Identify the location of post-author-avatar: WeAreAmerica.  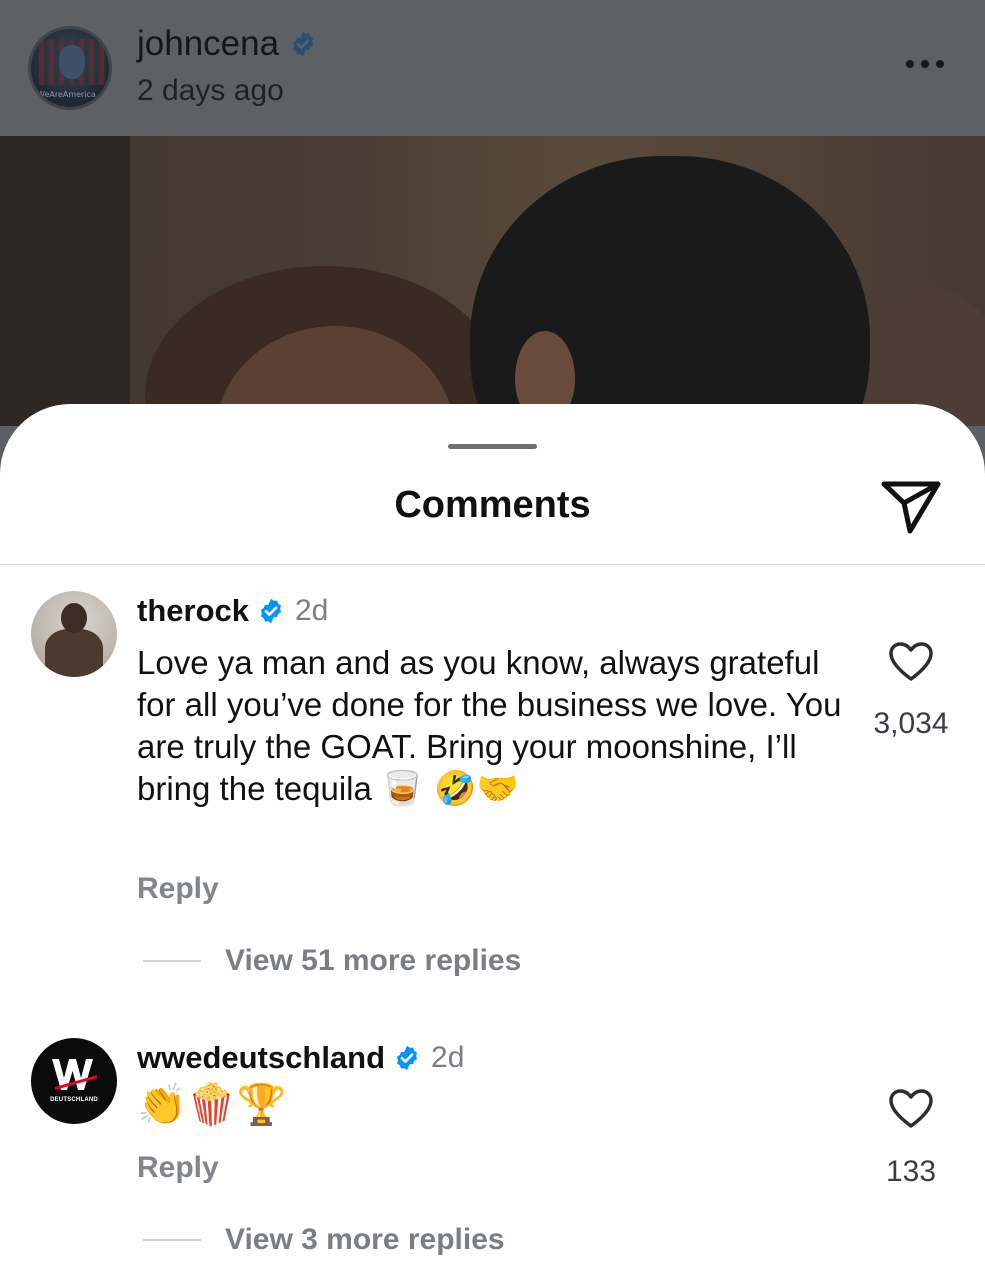
(70, 68).